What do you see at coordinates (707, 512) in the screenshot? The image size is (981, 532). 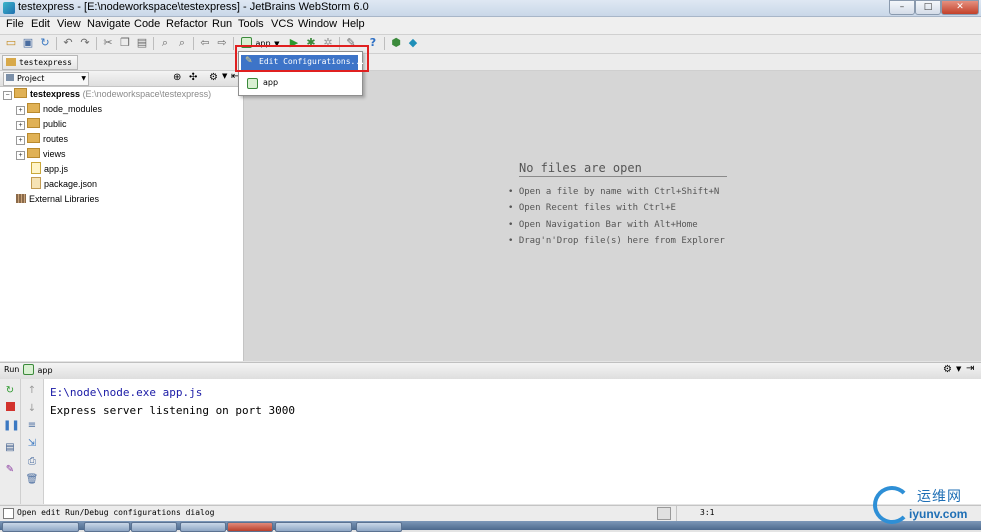 I see `caret-position: 3:1` at bounding box center [707, 512].